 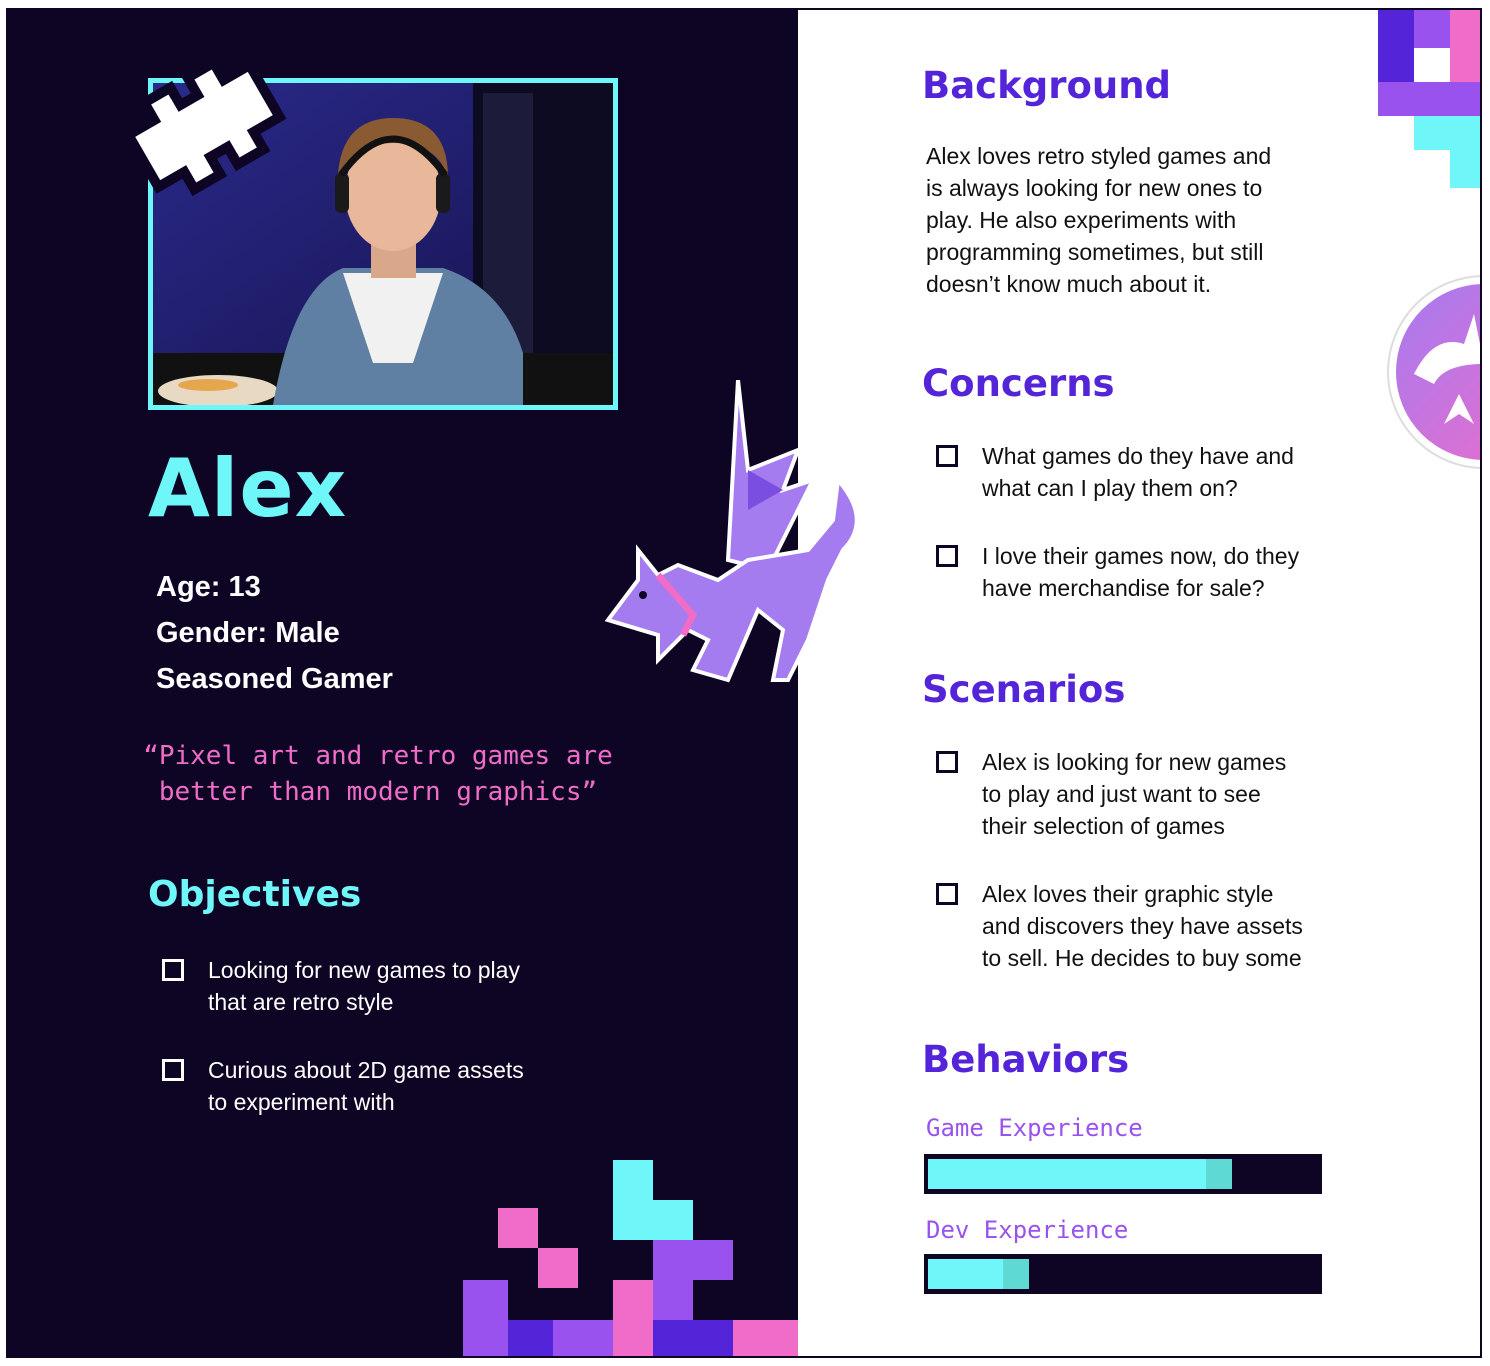 I want to click on concern-text: I love their games now, do they, so click(x=1141, y=556).